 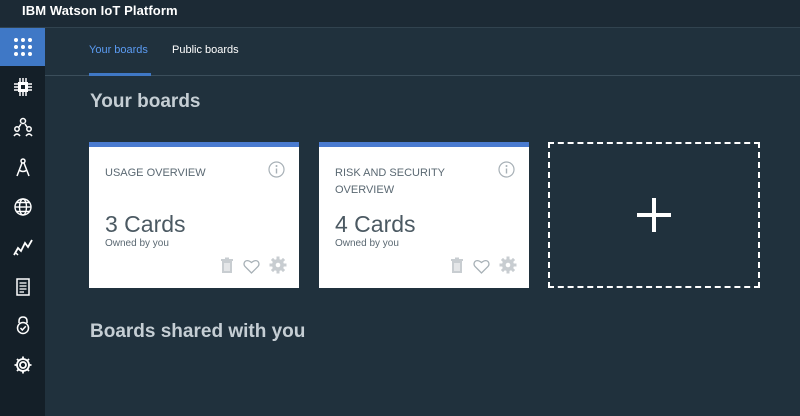 What do you see at coordinates (422, 52) in the screenshot?
I see `tab-bar: Your boards Public boards` at bounding box center [422, 52].